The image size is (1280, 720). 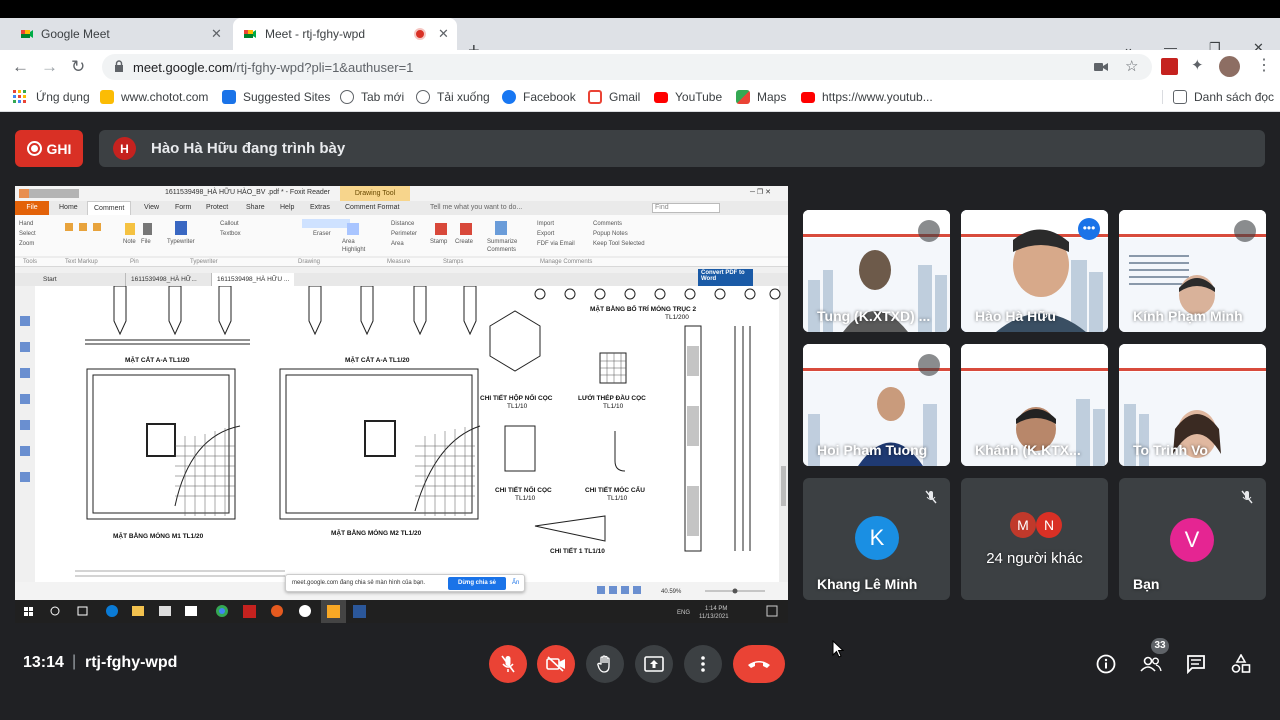 I want to click on bookmark-suggested-sites: Suggested Sites, so click(x=276, y=97).